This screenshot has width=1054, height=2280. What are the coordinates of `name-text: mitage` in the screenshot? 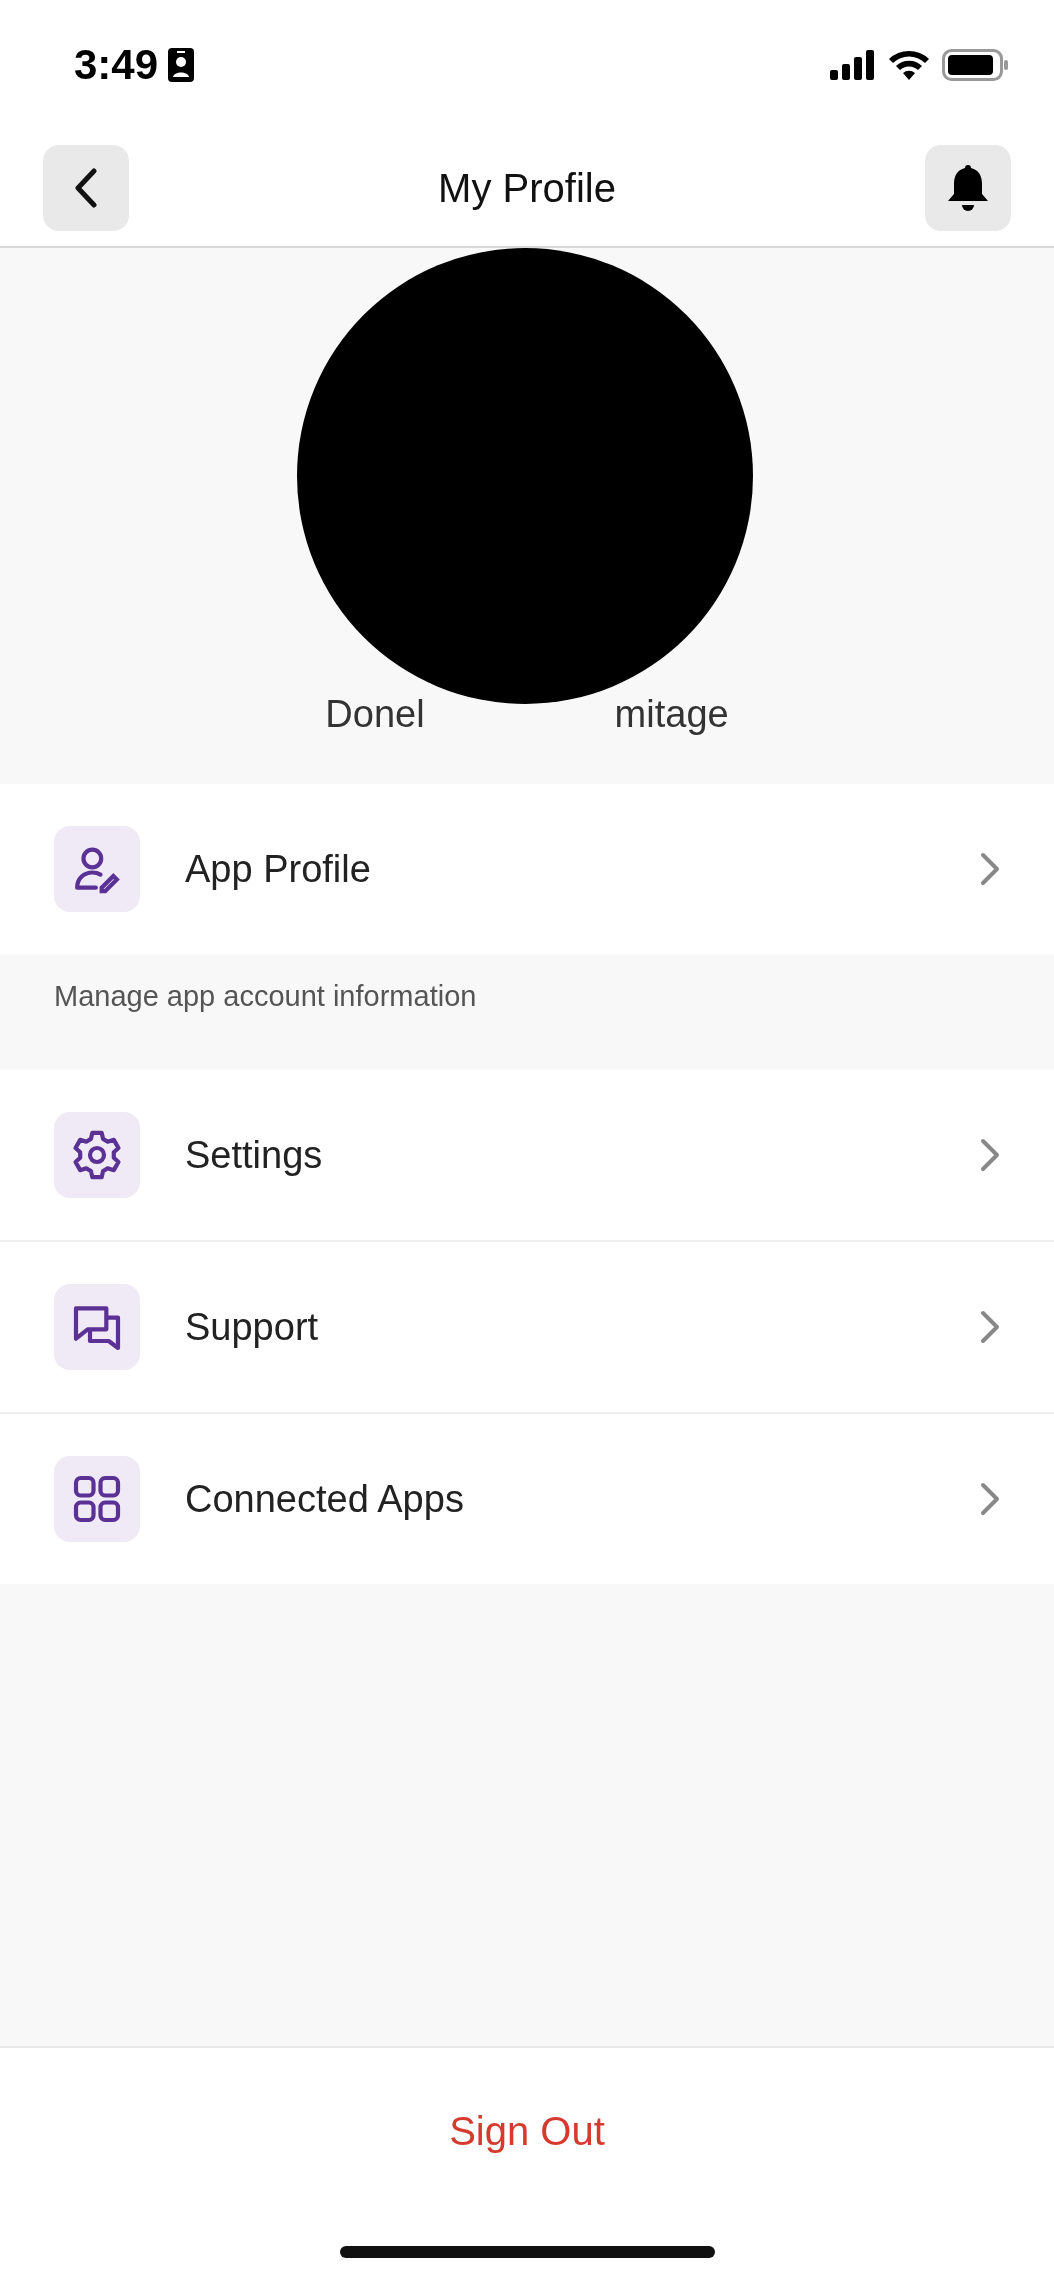 It's located at (671, 714).